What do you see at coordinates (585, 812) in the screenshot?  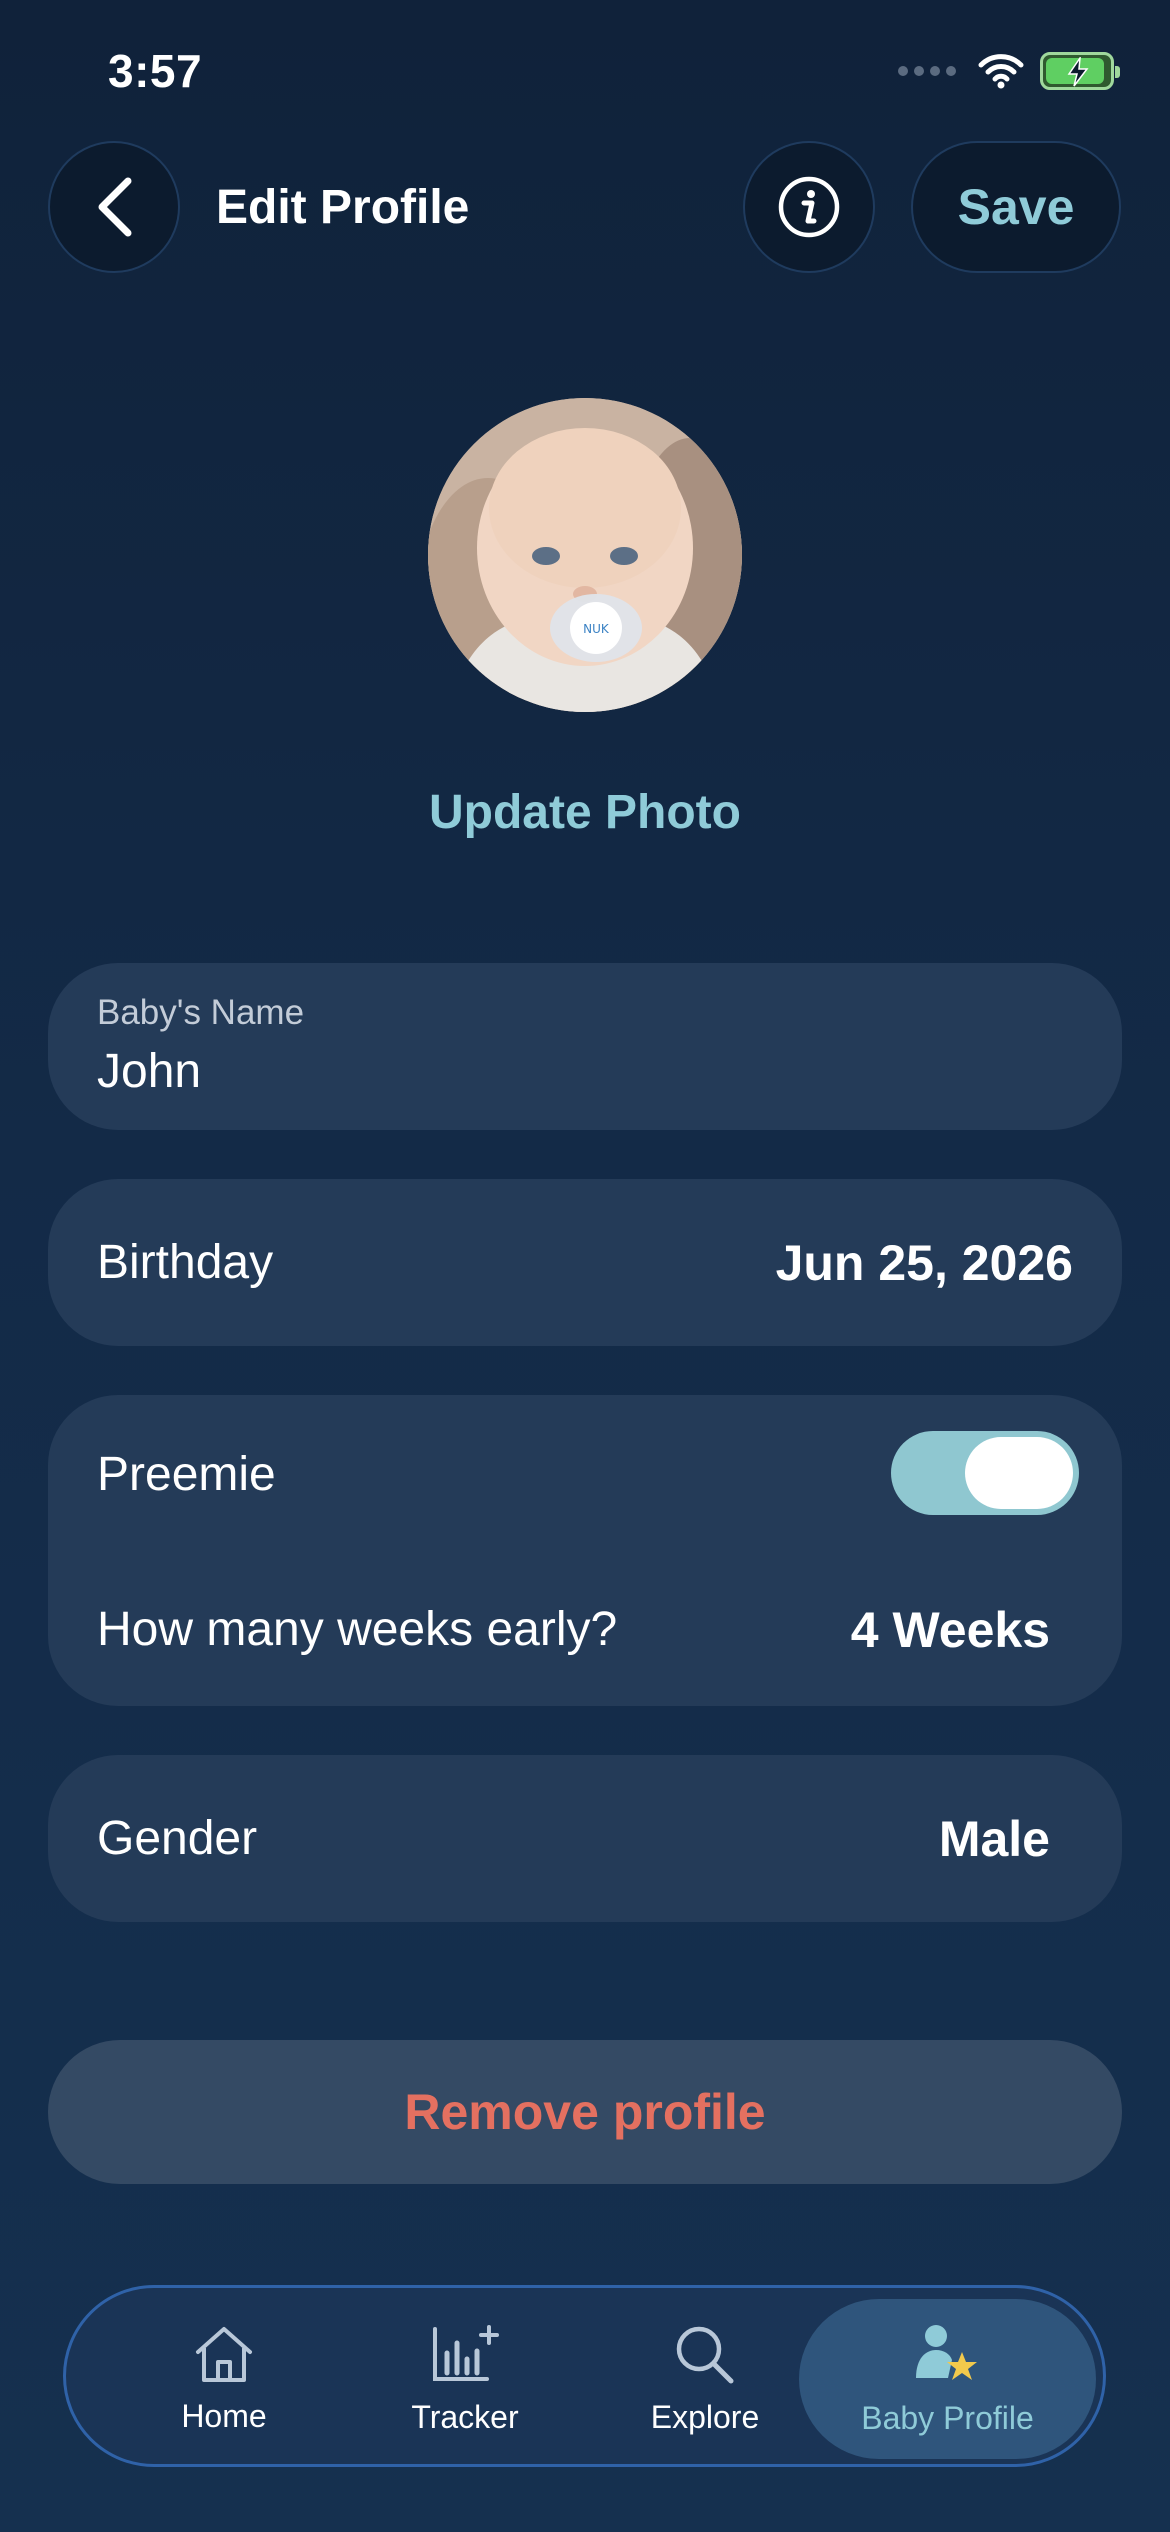 I see `update-photo-link: Update Photo` at bounding box center [585, 812].